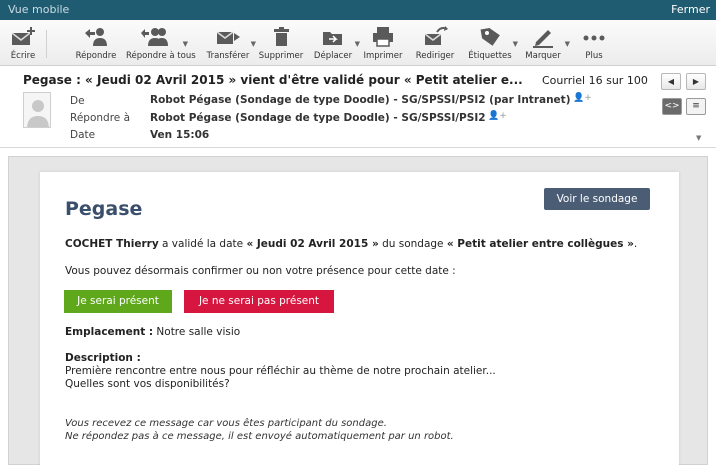  I want to click on location-label: Emplacement :, so click(109, 332).